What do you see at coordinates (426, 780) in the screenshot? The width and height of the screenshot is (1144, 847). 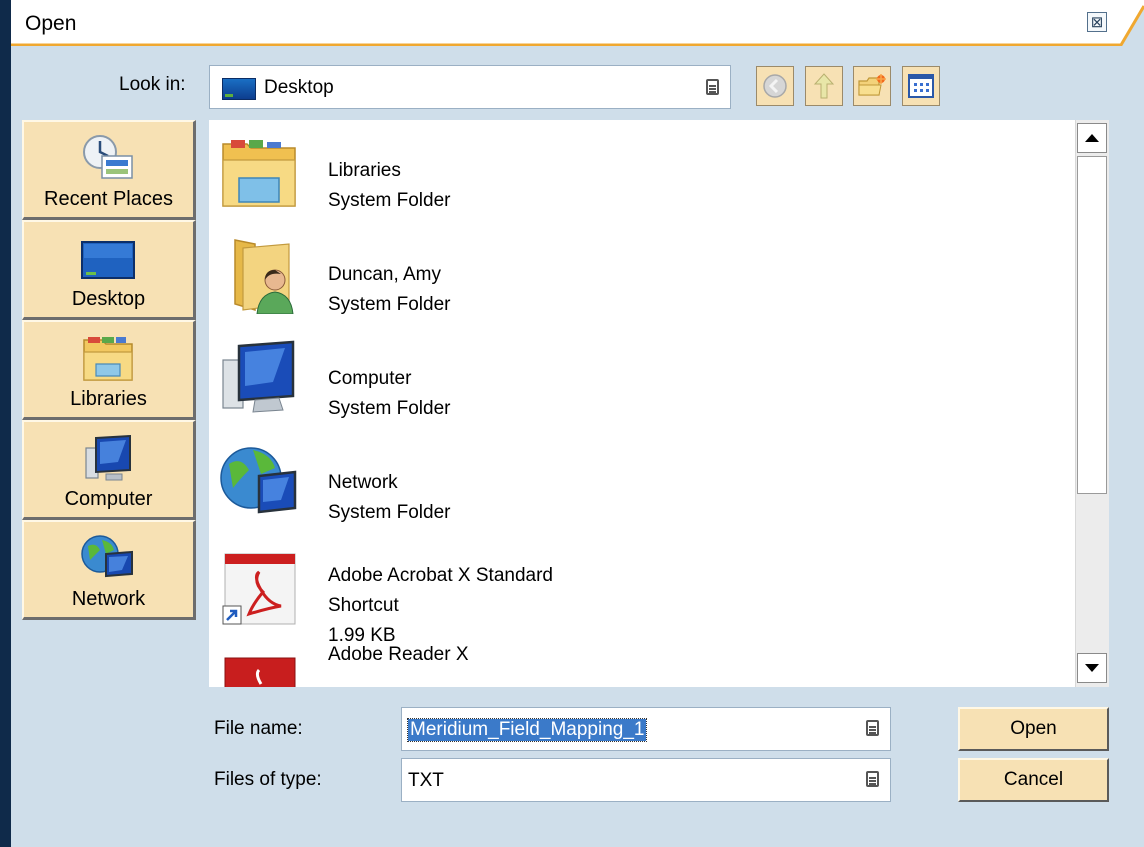 I see `file-type-value: TXT` at bounding box center [426, 780].